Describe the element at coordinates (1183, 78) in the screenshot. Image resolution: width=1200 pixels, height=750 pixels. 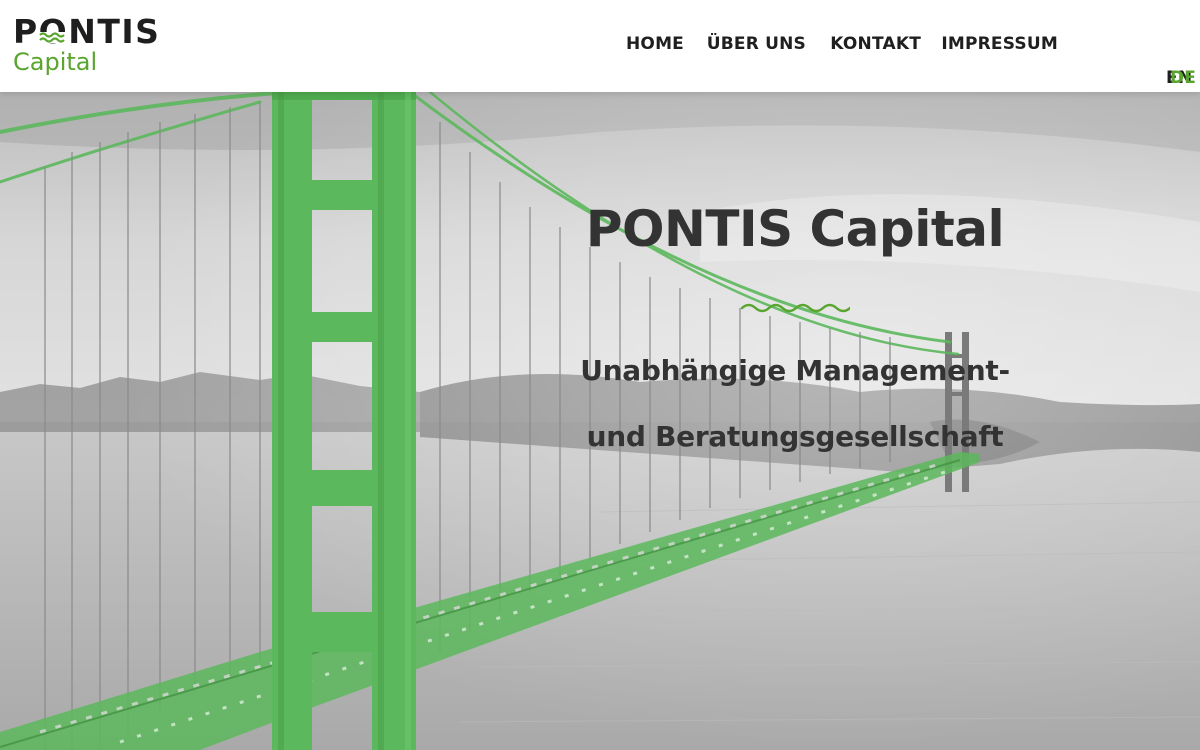
I see `lang-de-link: DE` at that location.